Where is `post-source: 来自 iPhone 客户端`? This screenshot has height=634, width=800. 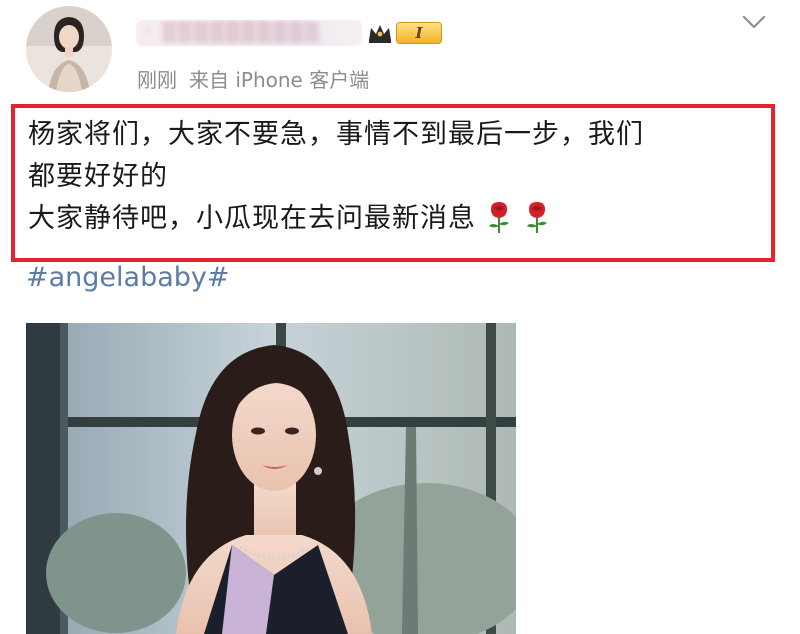 post-source: 来自 iPhone 客户端 is located at coordinates (279, 80).